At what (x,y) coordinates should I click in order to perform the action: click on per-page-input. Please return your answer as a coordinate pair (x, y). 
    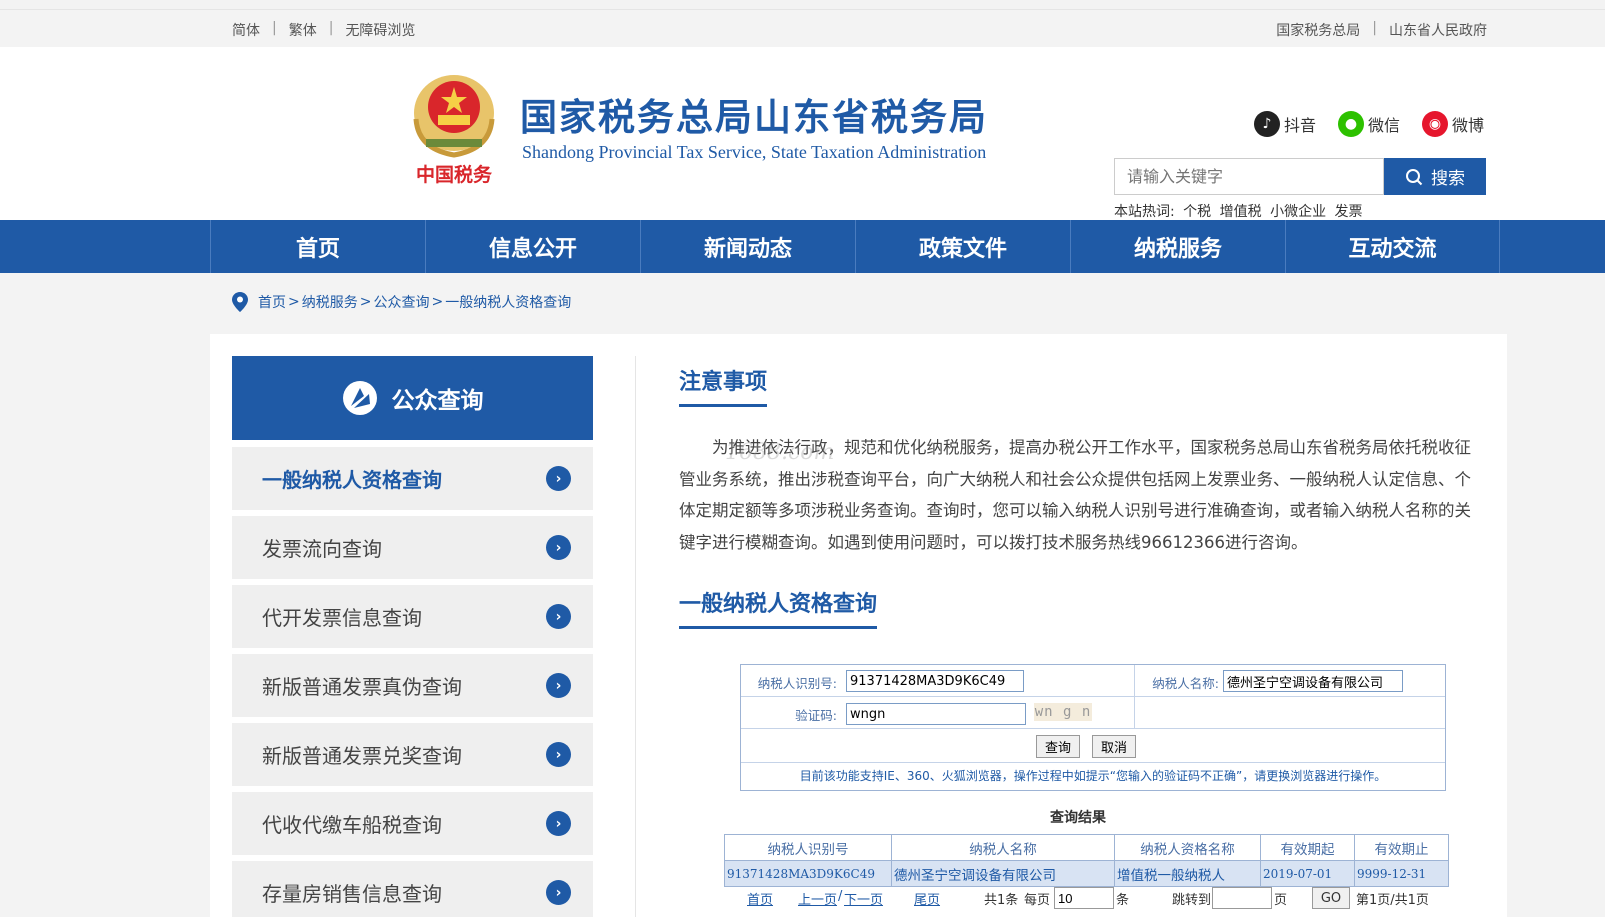
    Looking at the image, I should click on (1084, 898).